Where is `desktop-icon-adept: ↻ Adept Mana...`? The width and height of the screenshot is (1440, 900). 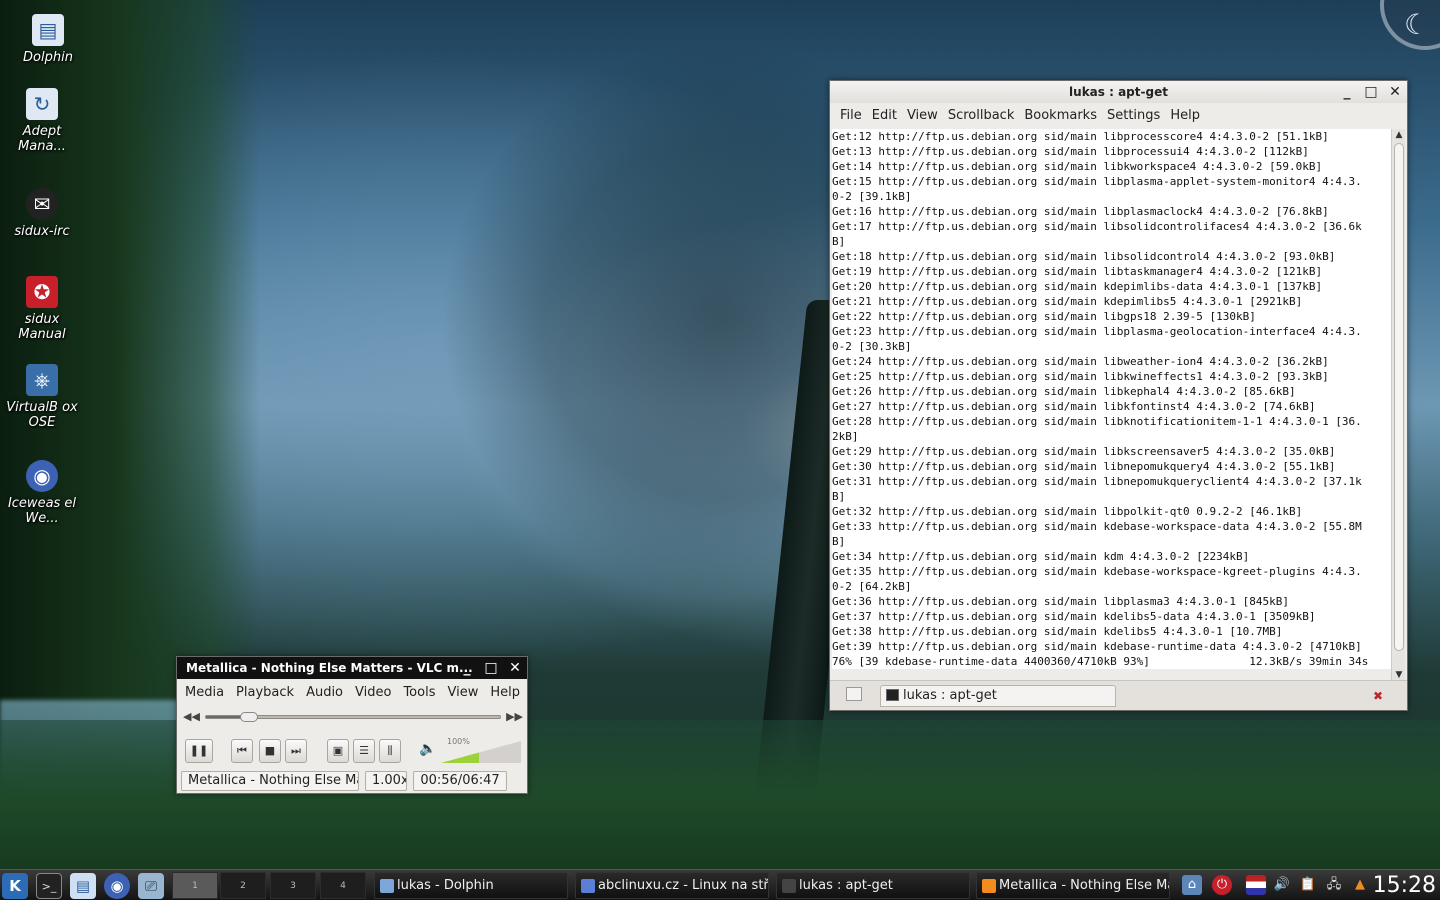 desktop-icon-adept: ↻ Adept Mana... is located at coordinates (42, 121).